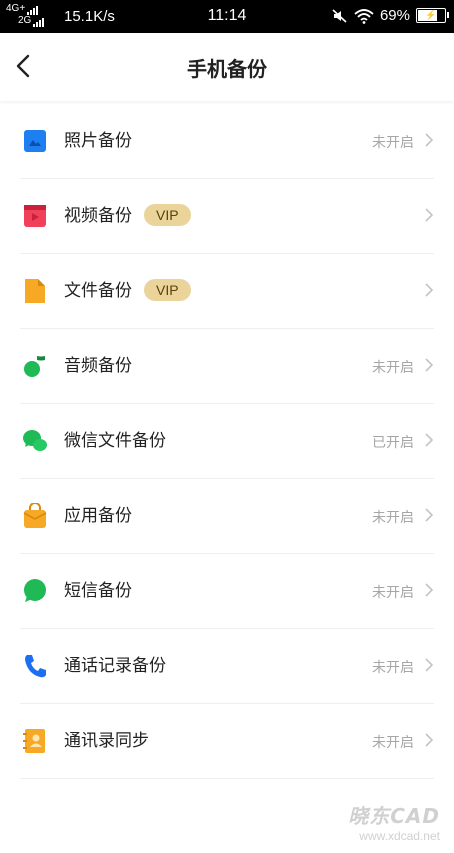  I want to click on backup-item-label: 照片备份, so click(98, 141).